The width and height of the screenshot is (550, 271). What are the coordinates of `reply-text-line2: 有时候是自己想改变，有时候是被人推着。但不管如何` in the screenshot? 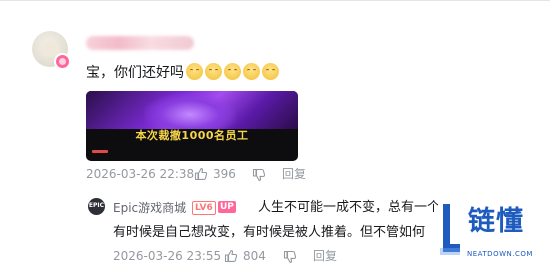 It's located at (269, 232).